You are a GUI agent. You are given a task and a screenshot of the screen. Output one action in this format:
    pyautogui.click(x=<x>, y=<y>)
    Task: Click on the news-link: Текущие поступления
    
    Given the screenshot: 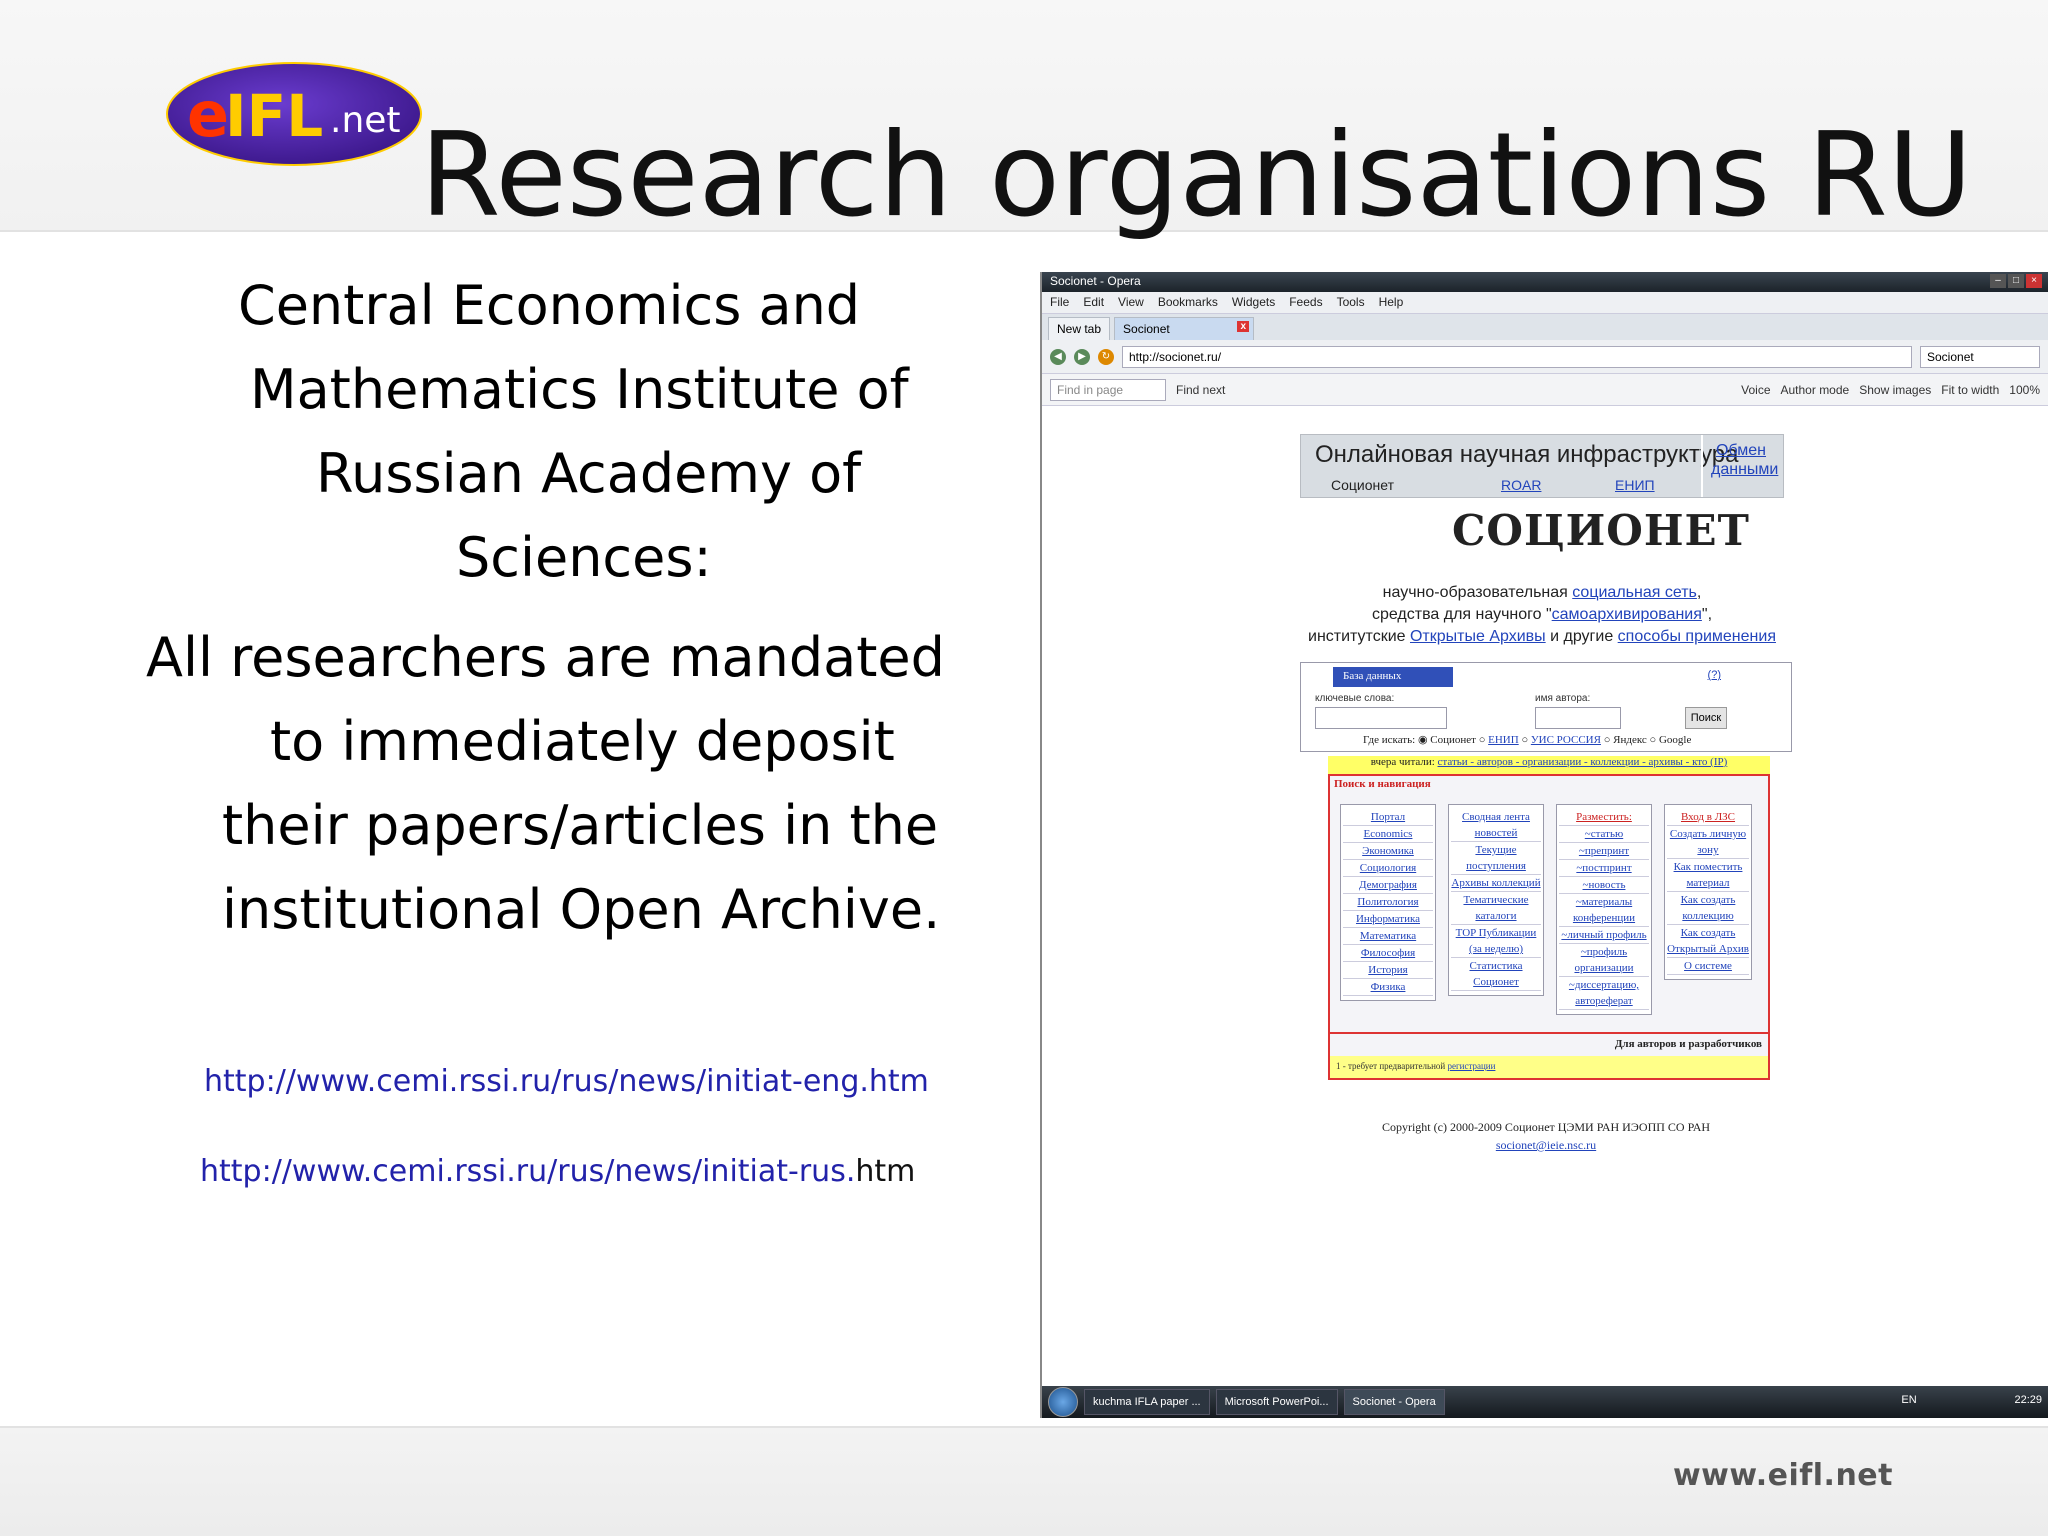 What is the action you would take?
    pyautogui.click(x=1496, y=858)
    